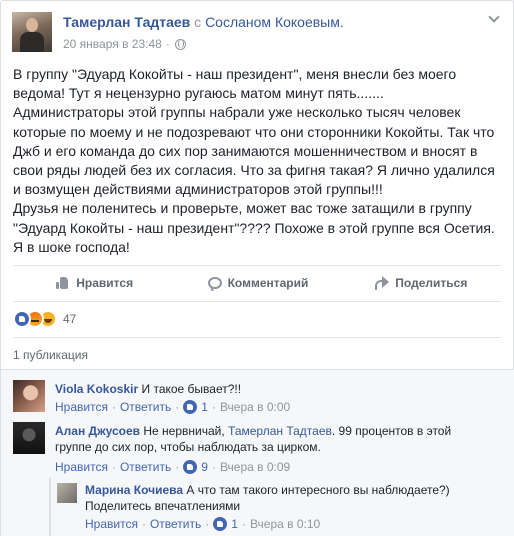 The height and width of the screenshot is (536, 514). Describe the element at coordinates (63, 283) in the screenshot. I see `thumbs-up-icon` at that location.